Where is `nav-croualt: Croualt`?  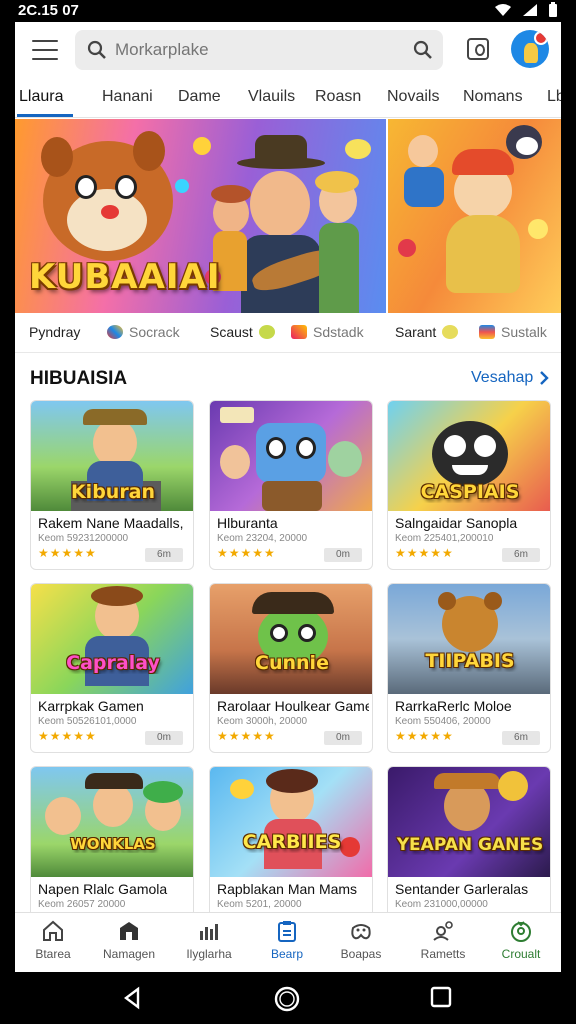 nav-croualt: Croualt is located at coordinates (521, 940).